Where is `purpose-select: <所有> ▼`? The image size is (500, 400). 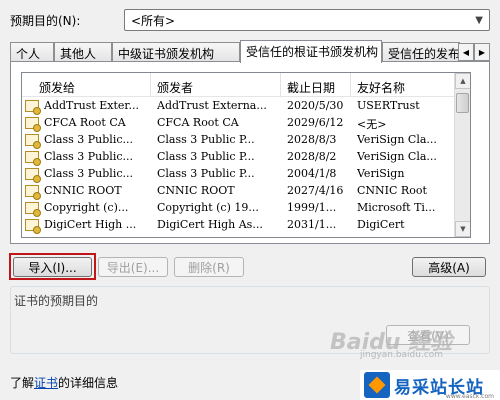 purpose-select: <所有> ▼ is located at coordinates (307, 20).